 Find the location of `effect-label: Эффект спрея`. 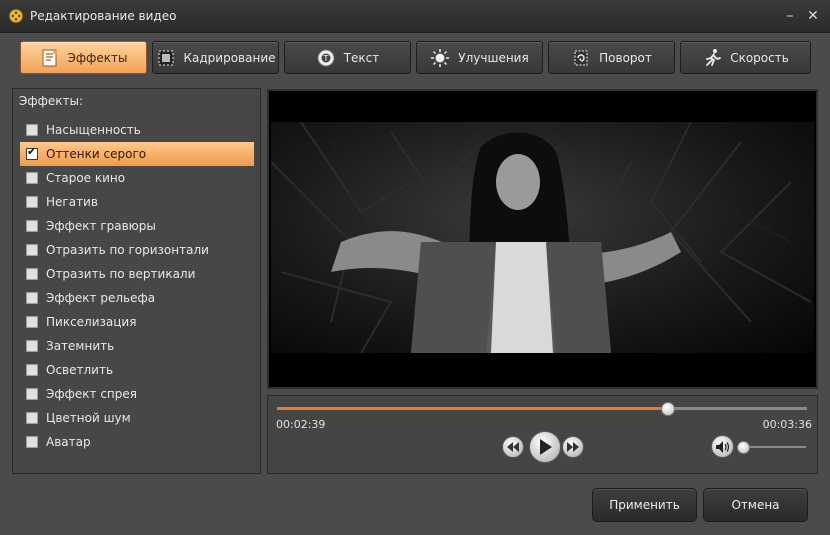

effect-label: Эффект спрея is located at coordinates (91, 394).